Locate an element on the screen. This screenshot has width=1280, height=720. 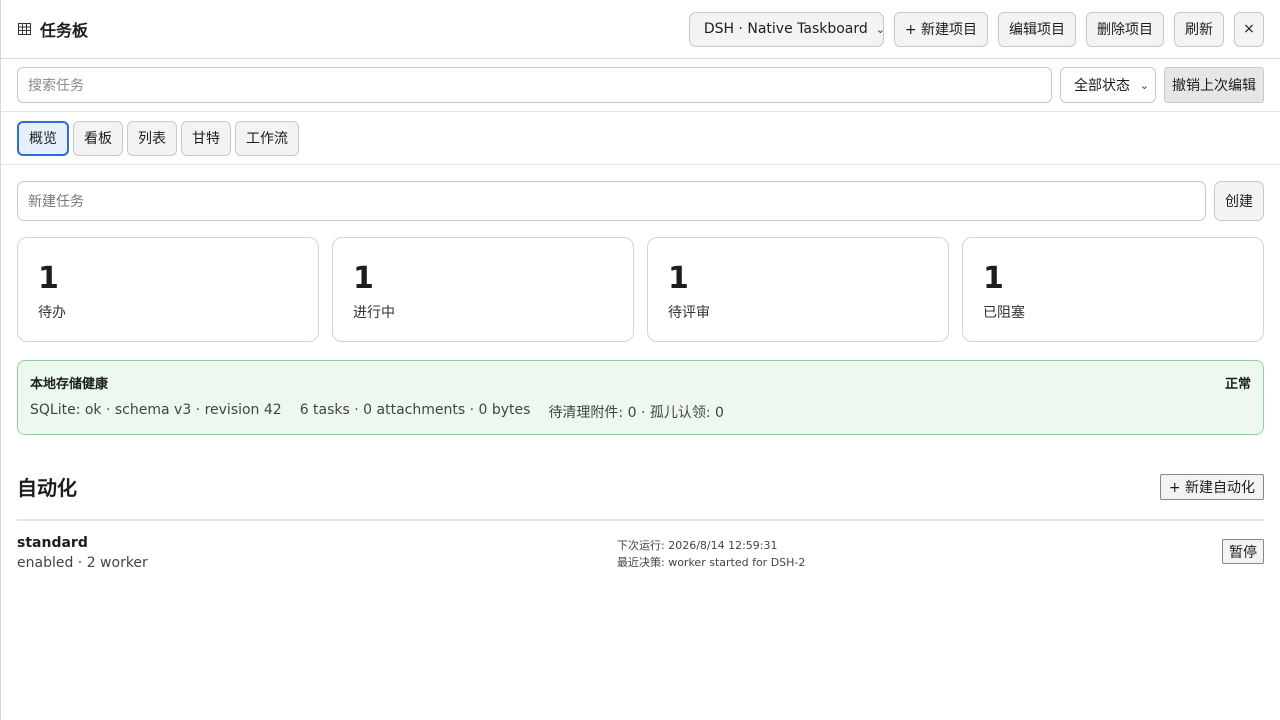
stat-card-in-progress: 1 进行中 is located at coordinates (483, 289).